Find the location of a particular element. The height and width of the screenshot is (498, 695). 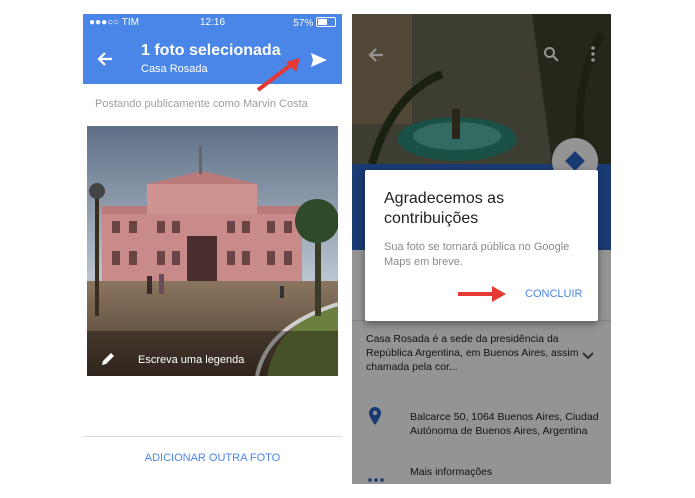

edit-pencil-icon is located at coordinates (108, 361).